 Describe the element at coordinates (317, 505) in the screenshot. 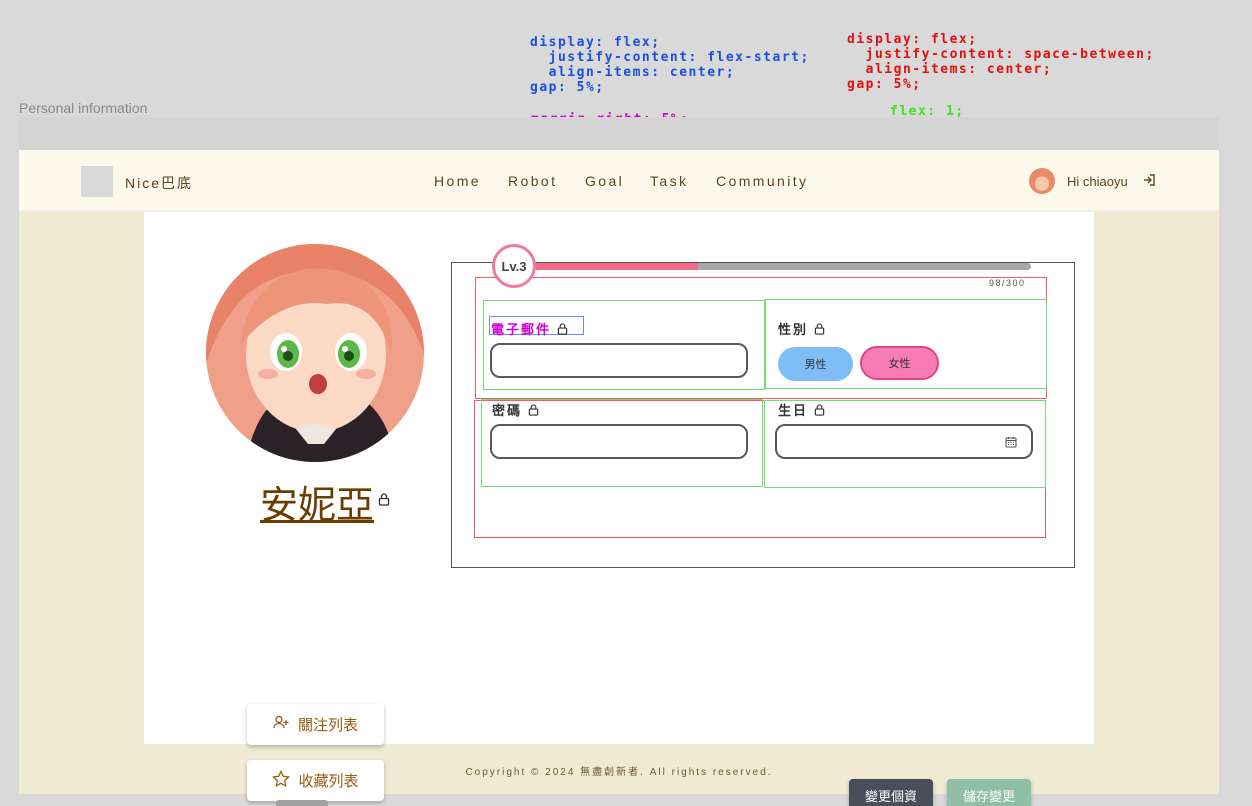

I see `profile-name: 安妮亞` at that location.